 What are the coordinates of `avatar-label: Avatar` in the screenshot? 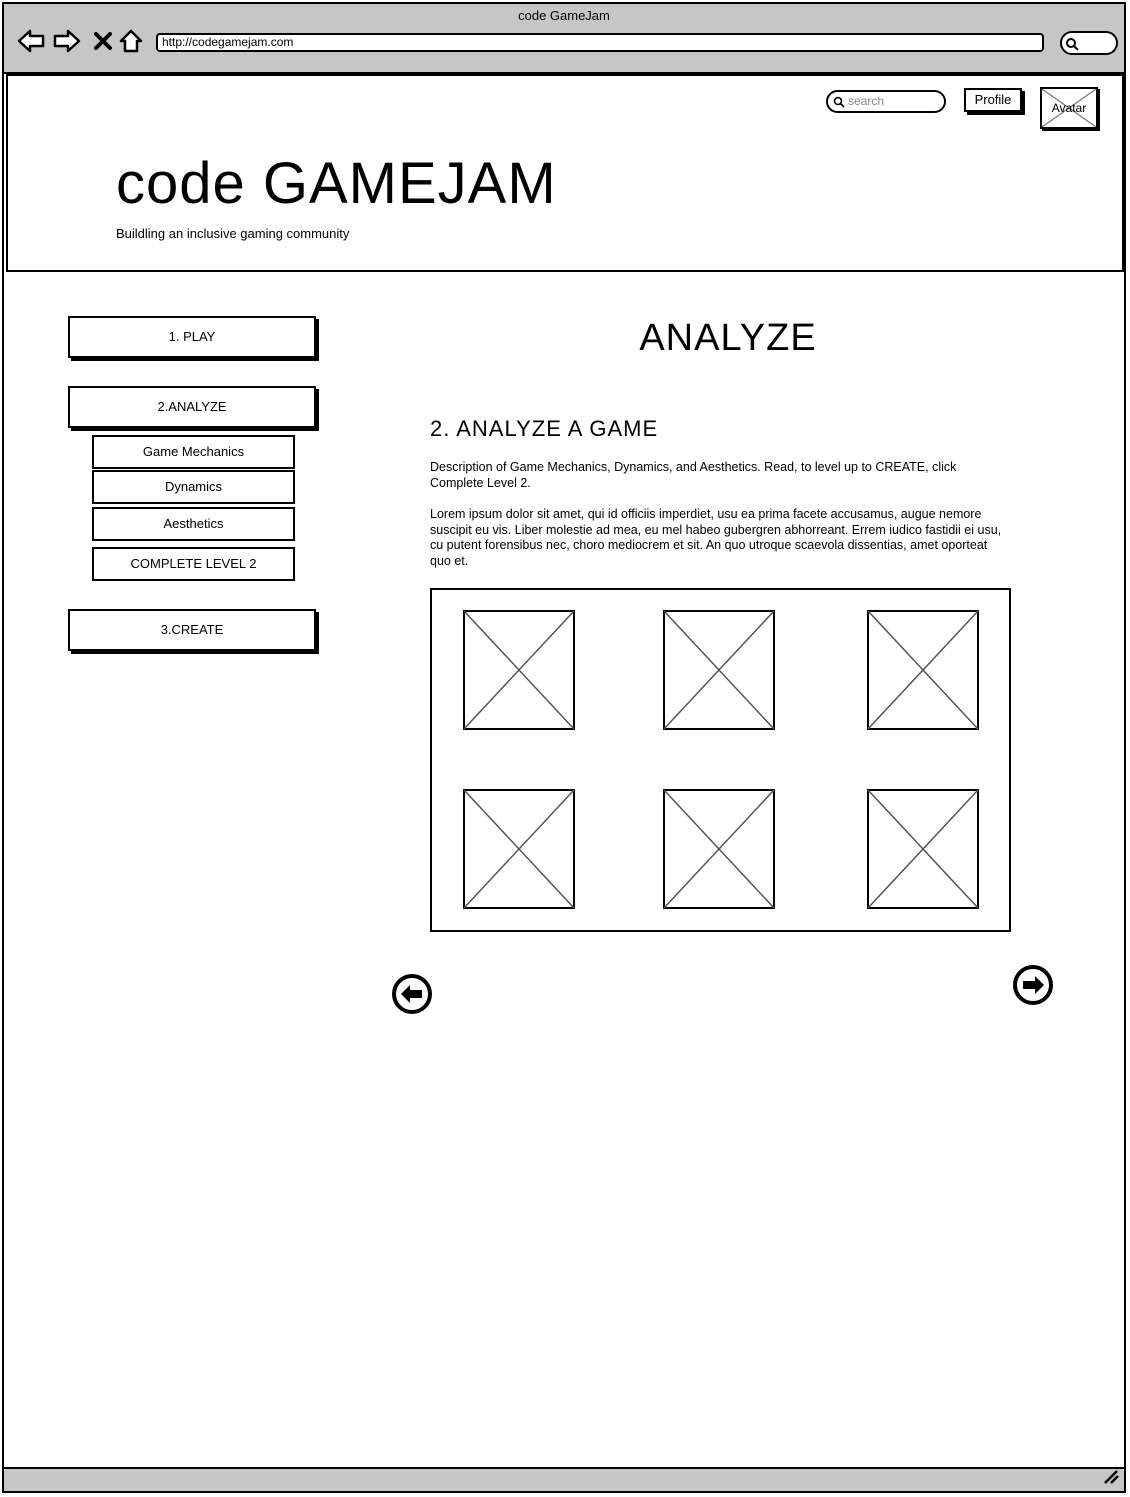 It's located at (1069, 108).